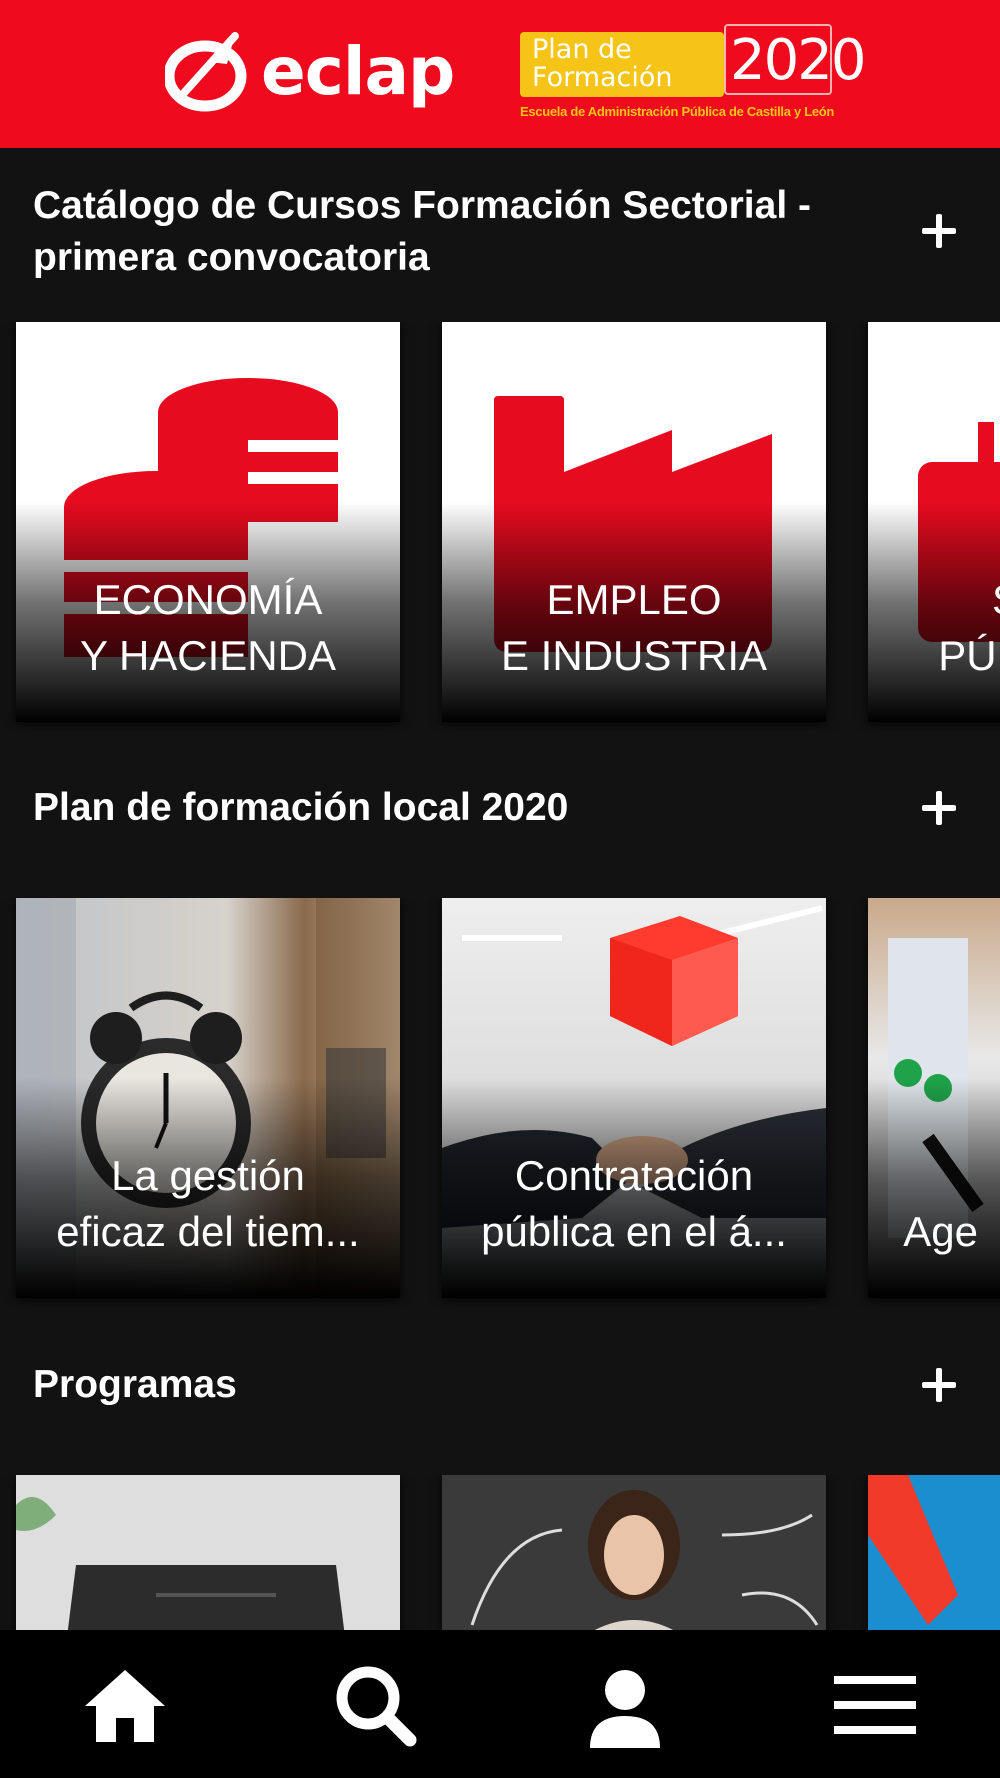 The width and height of the screenshot is (1000, 1778). I want to click on search-icon, so click(375, 1705).